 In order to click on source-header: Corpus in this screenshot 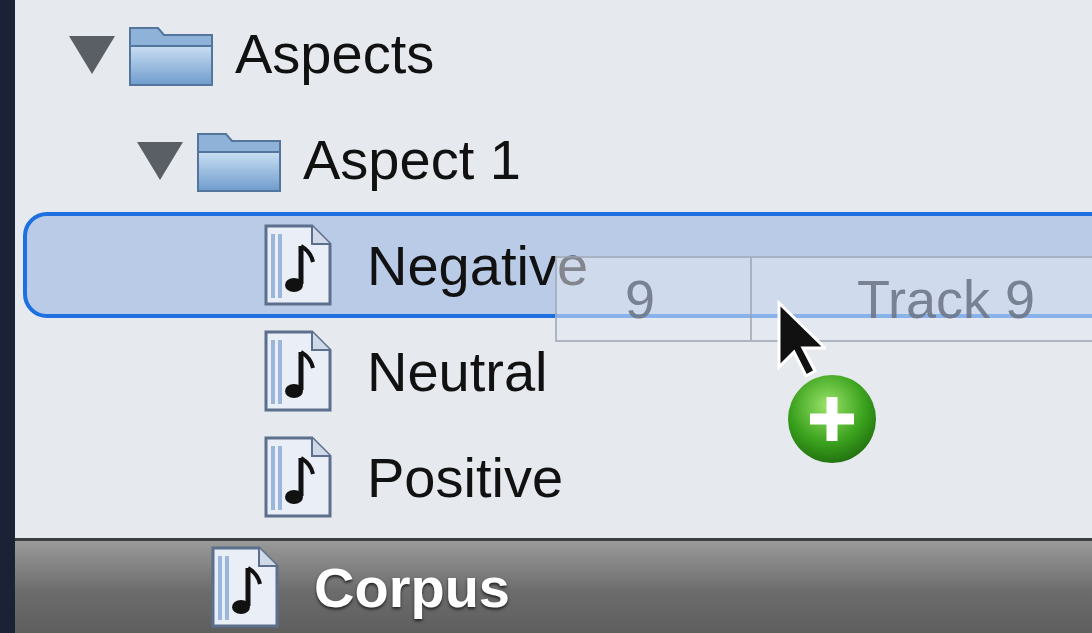, I will do `click(553, 585)`.